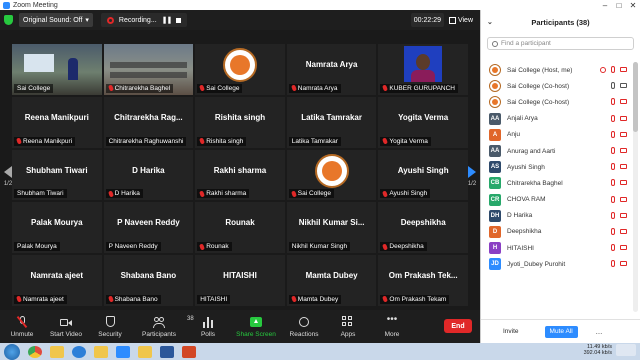  Describe the element at coordinates (179, 20) in the screenshot. I see `stop-icon` at that location.